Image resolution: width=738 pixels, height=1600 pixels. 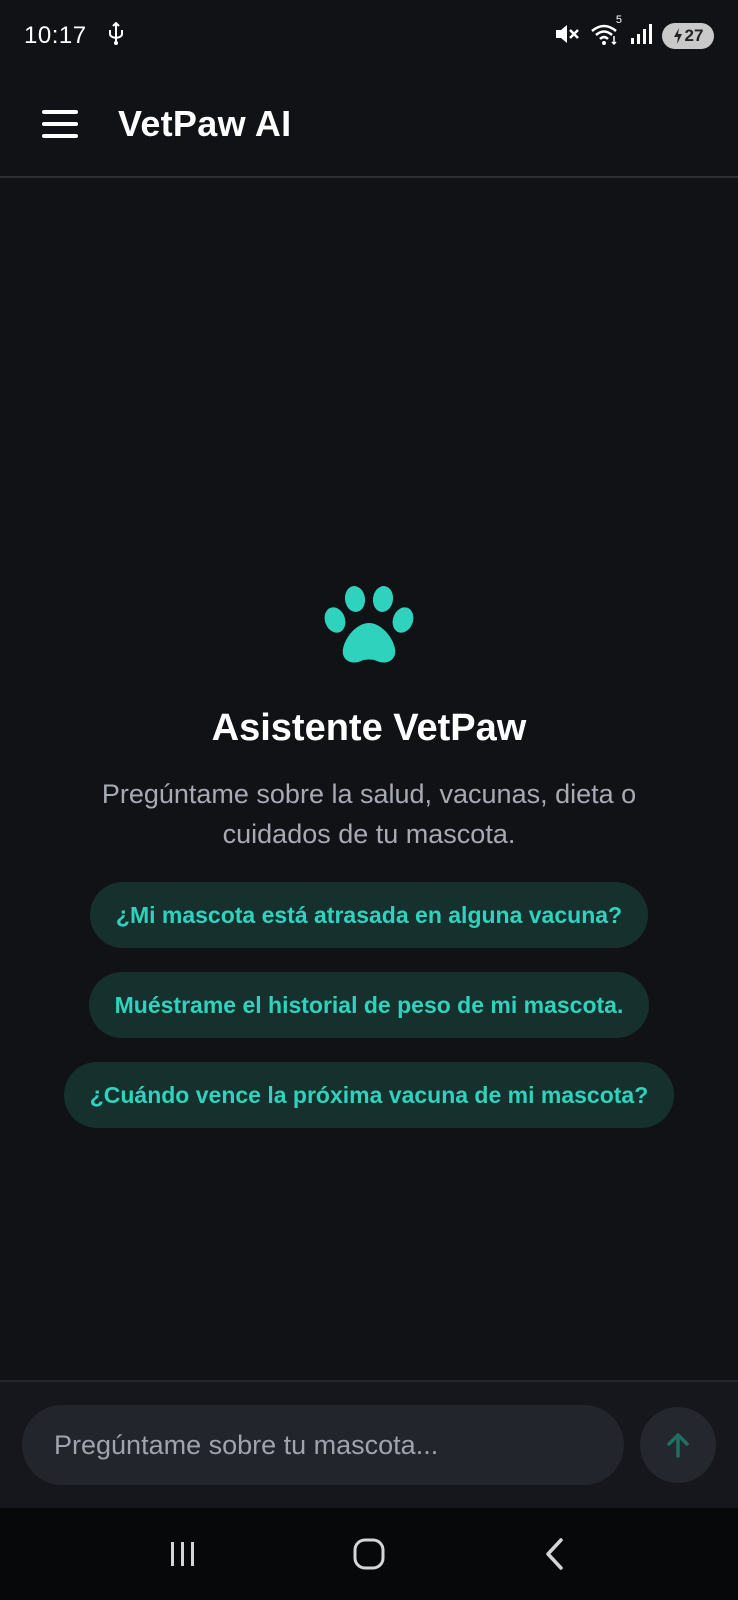 I want to click on usb-icon, so click(x=116, y=36).